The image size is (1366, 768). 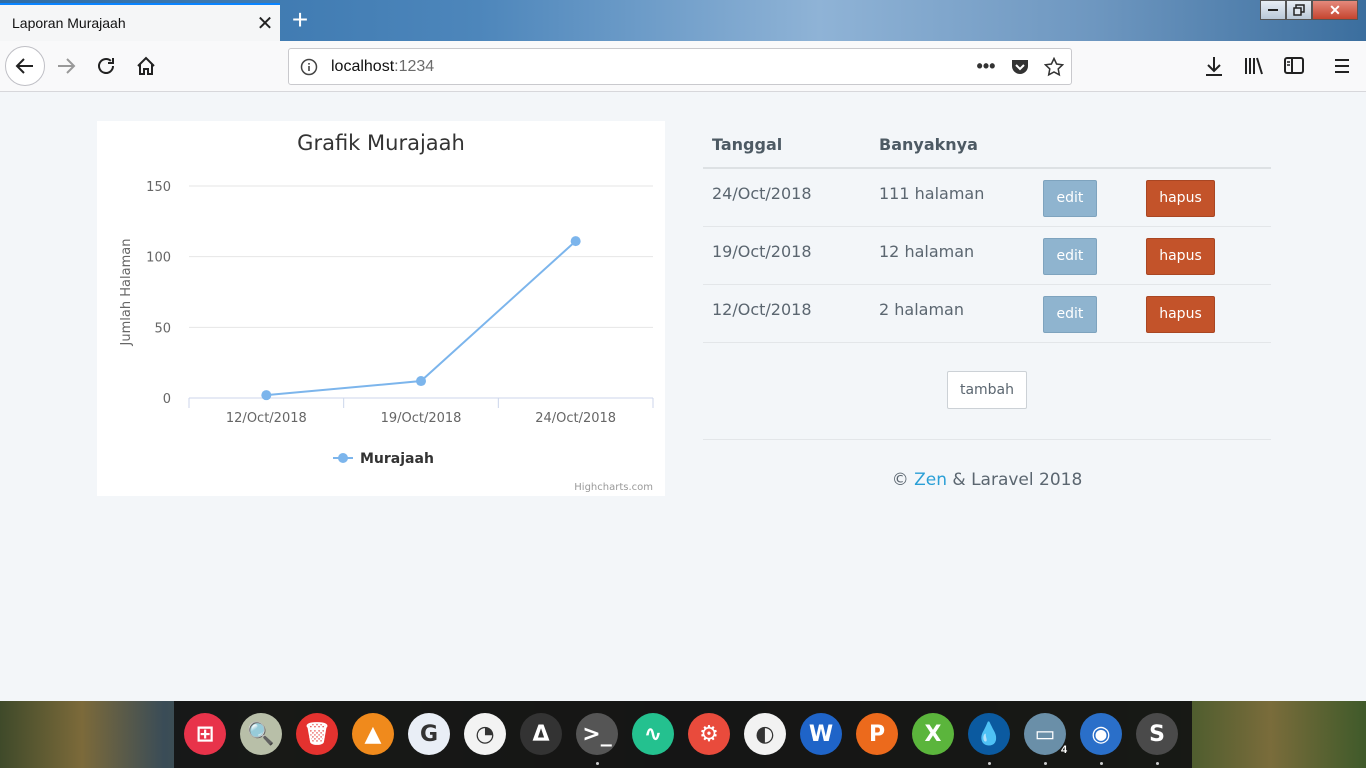 I want to click on maximize-button, so click(x=1299, y=10).